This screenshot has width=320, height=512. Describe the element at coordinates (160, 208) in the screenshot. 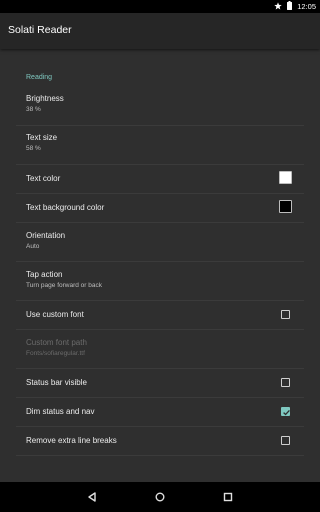

I see `pref-text-background-color: Text background color` at that location.